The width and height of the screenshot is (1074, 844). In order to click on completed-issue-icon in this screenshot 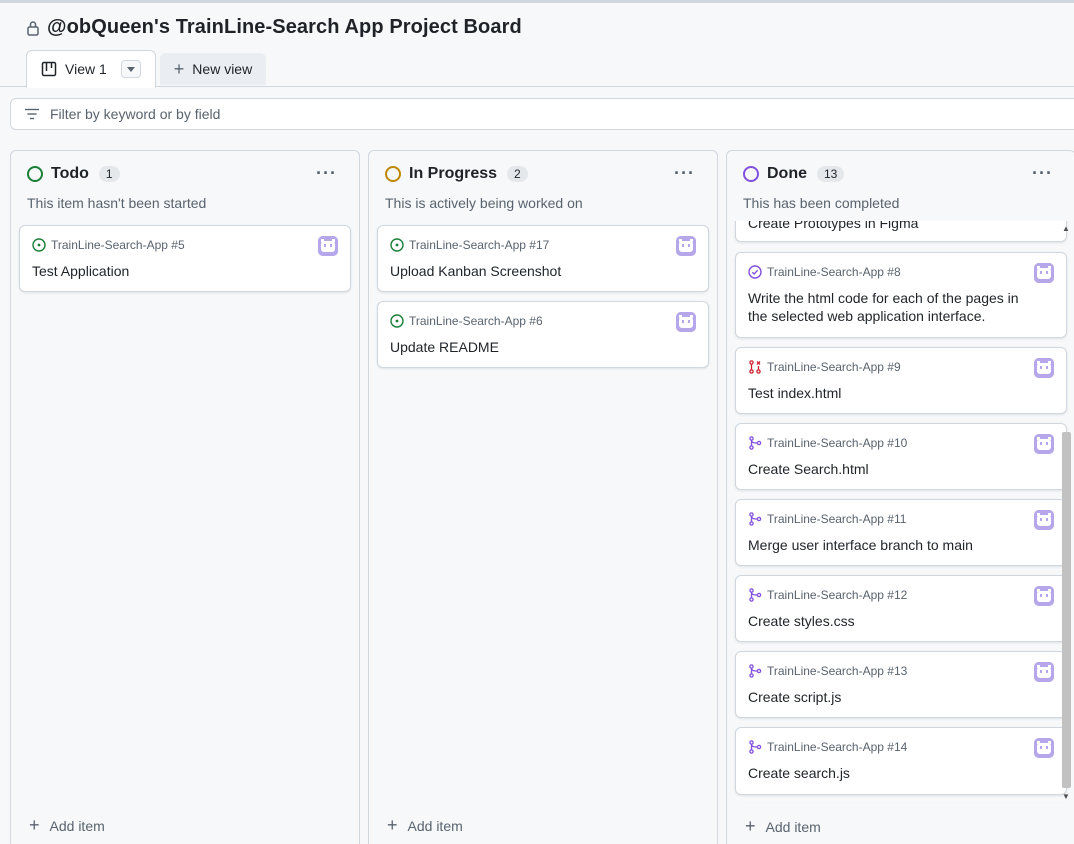, I will do `click(755, 272)`.